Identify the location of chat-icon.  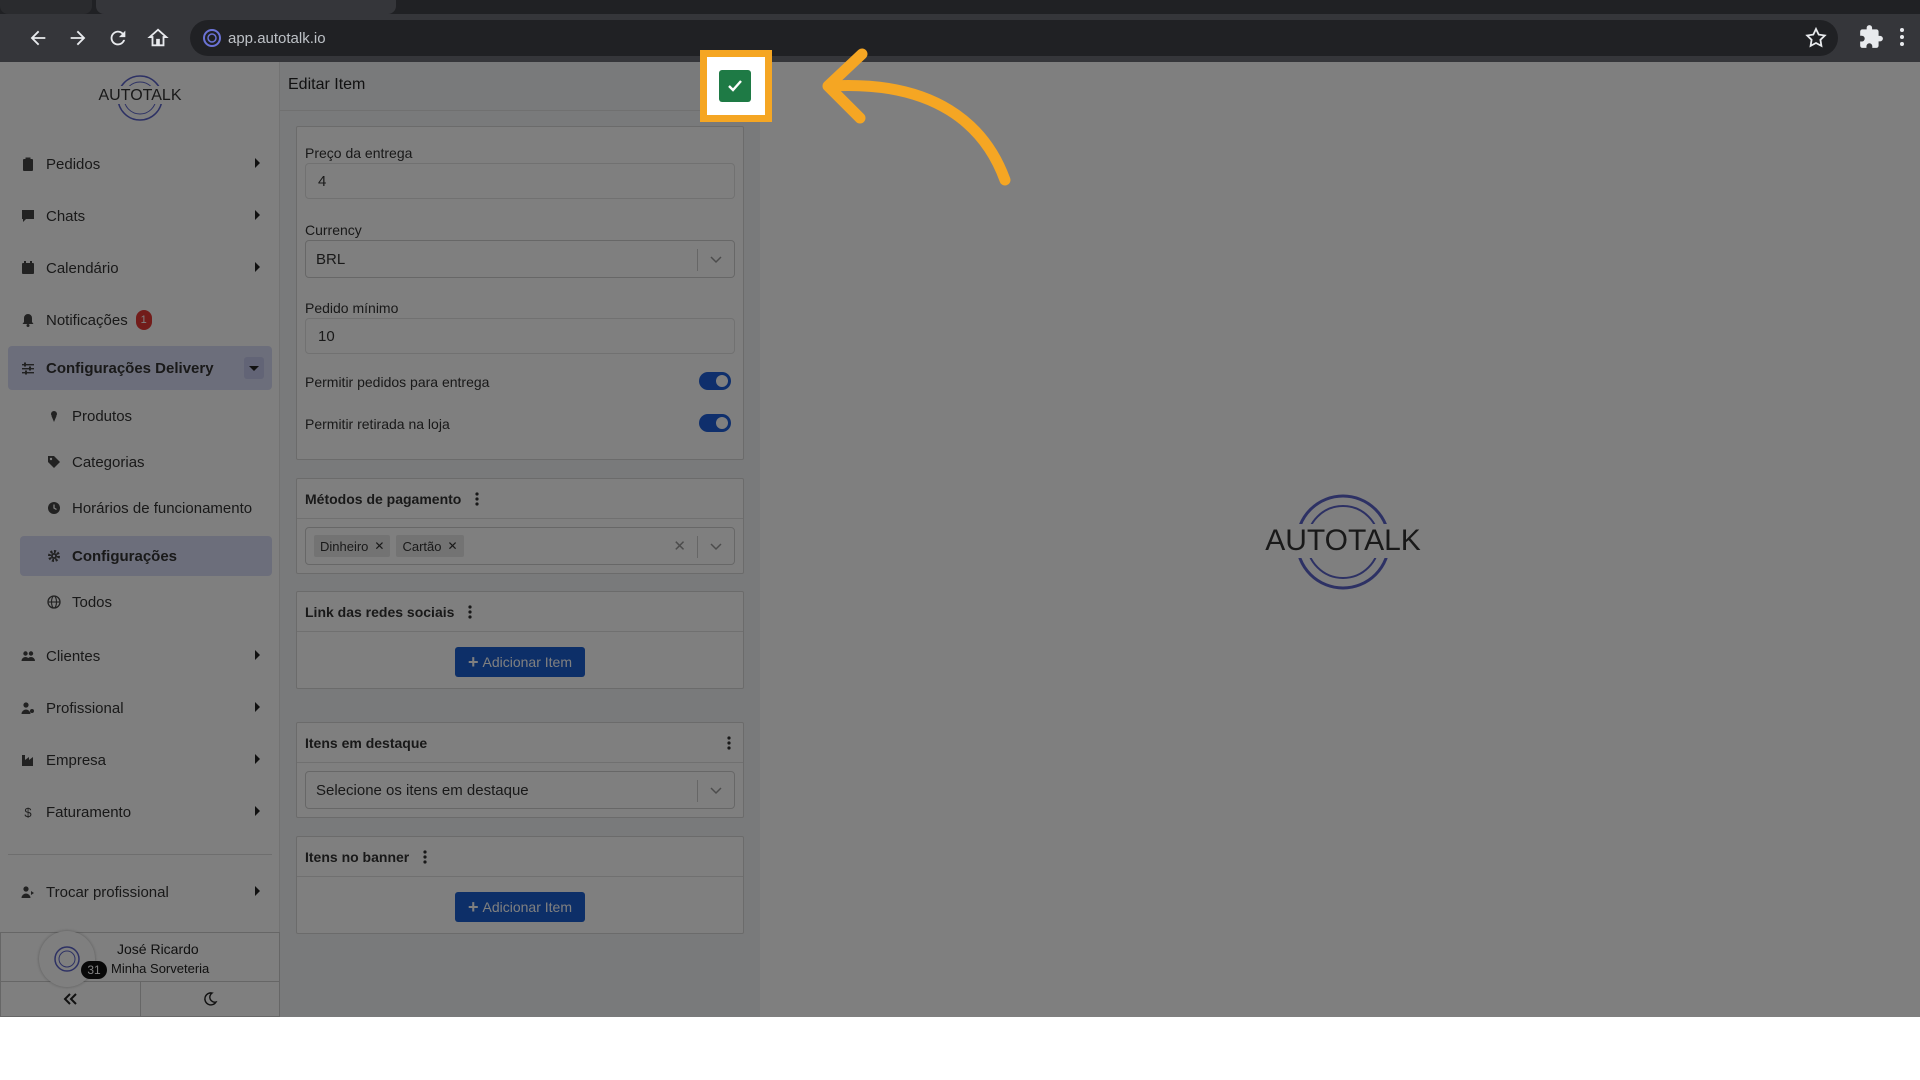
(28, 216).